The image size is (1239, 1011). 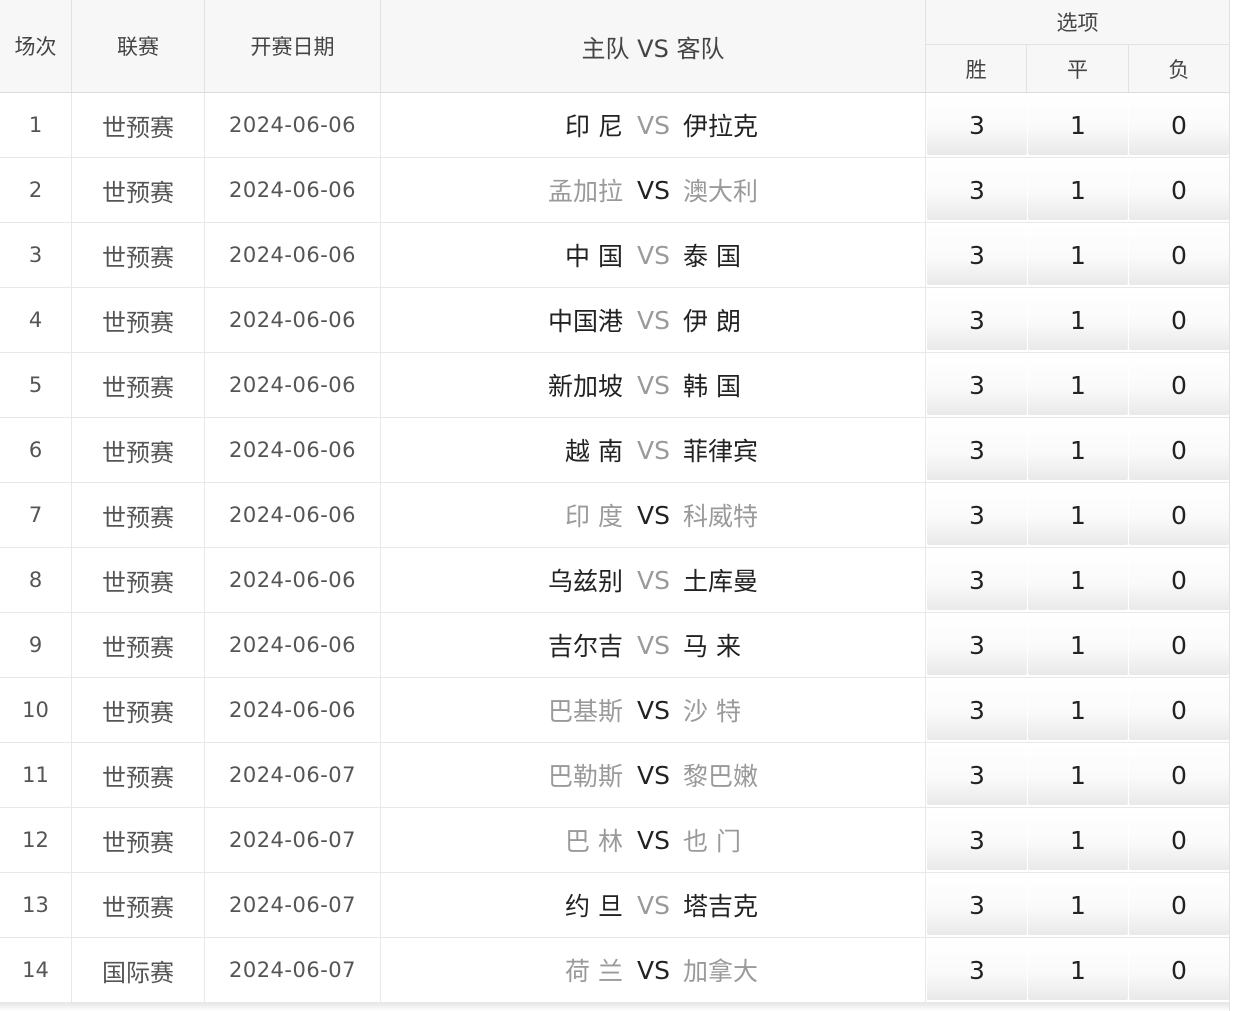 I want to click on match-number: 4, so click(x=36, y=320).